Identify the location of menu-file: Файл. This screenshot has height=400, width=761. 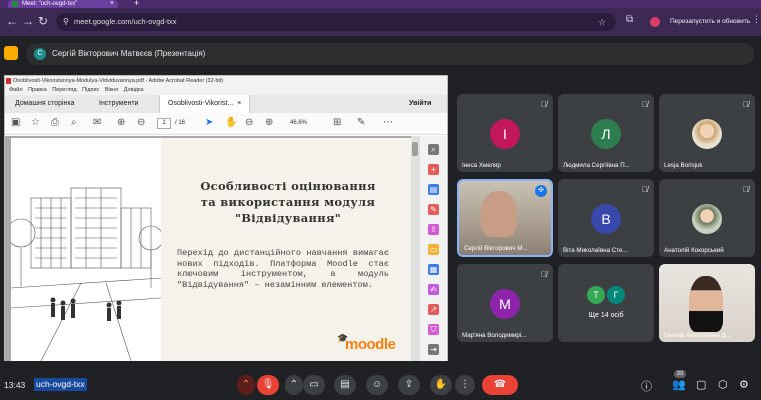
(16, 90).